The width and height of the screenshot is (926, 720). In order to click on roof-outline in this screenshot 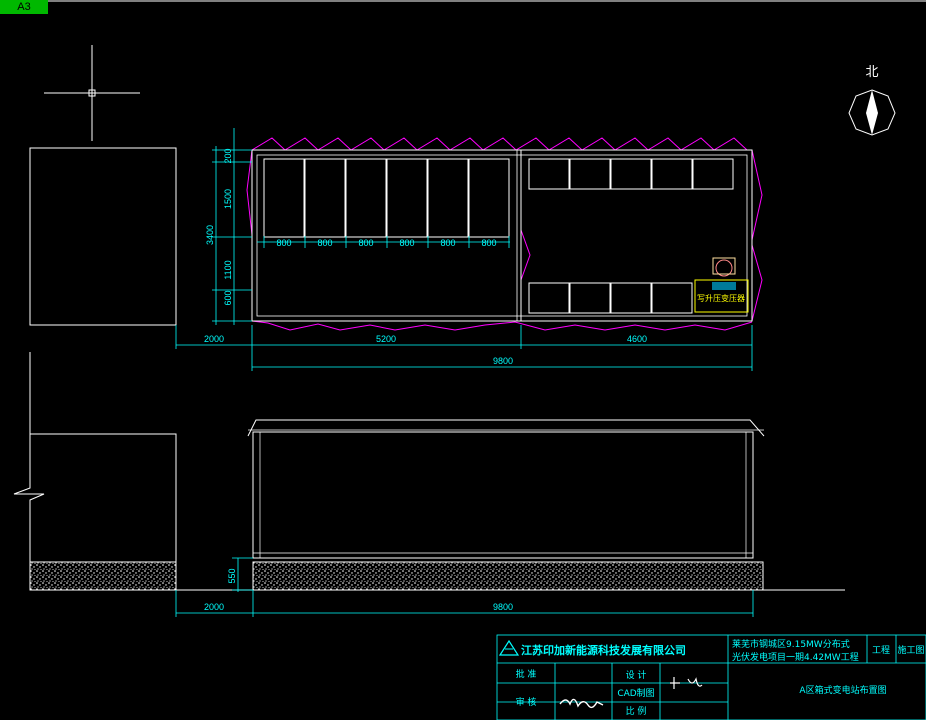, I will do `click(506, 428)`.